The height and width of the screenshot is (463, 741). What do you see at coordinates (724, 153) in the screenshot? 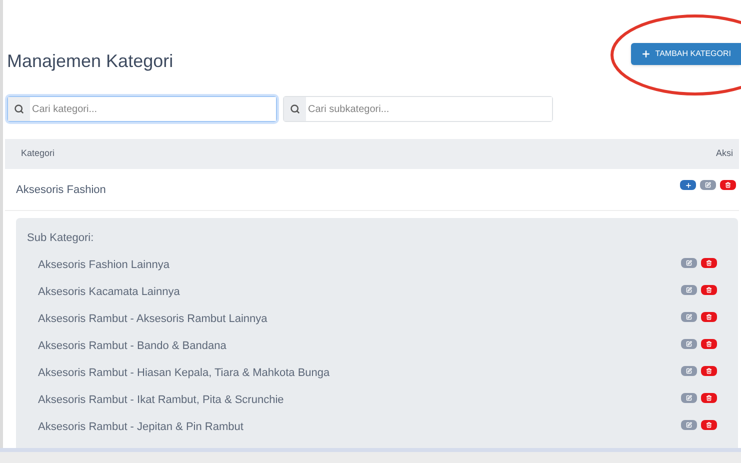
I see `column-header: Aksi` at bounding box center [724, 153].